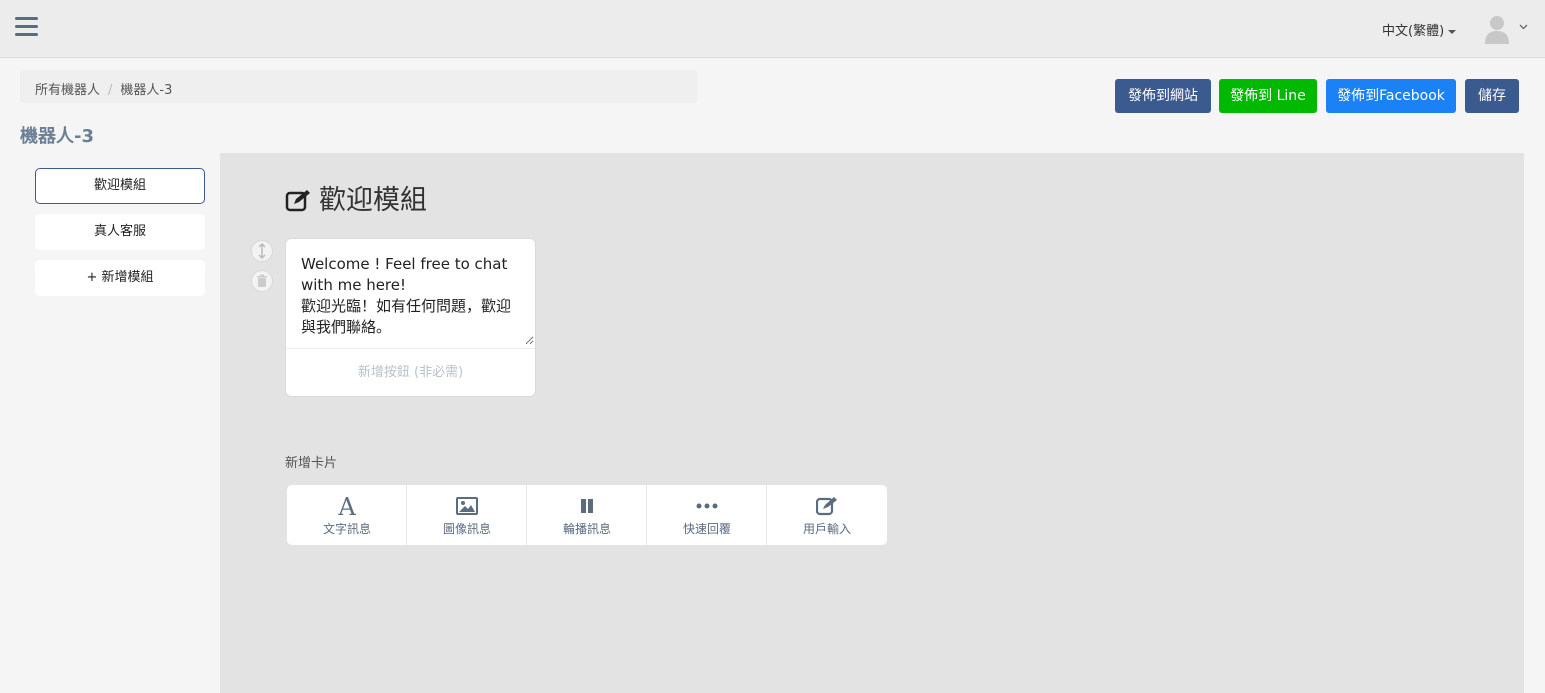 This screenshot has height=693, width=1545. I want to click on publish-line-button: 發佈到 Line, so click(1268, 96).